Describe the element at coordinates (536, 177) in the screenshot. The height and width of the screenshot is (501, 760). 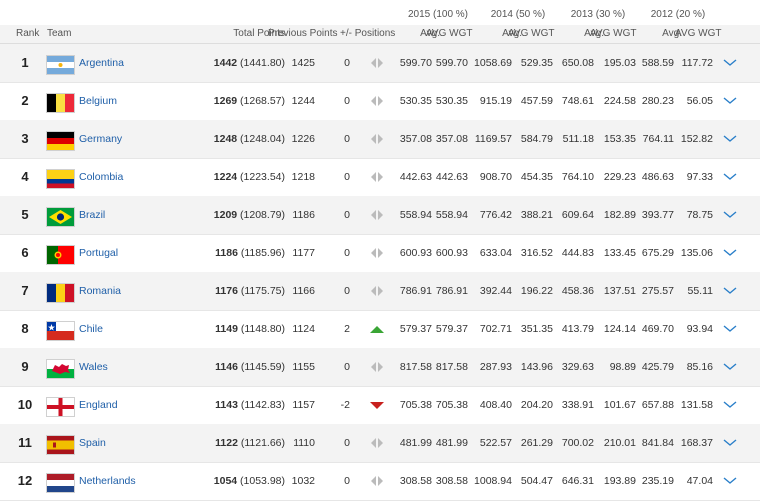
I see `avg-wgt-2014: 454.35` at that location.